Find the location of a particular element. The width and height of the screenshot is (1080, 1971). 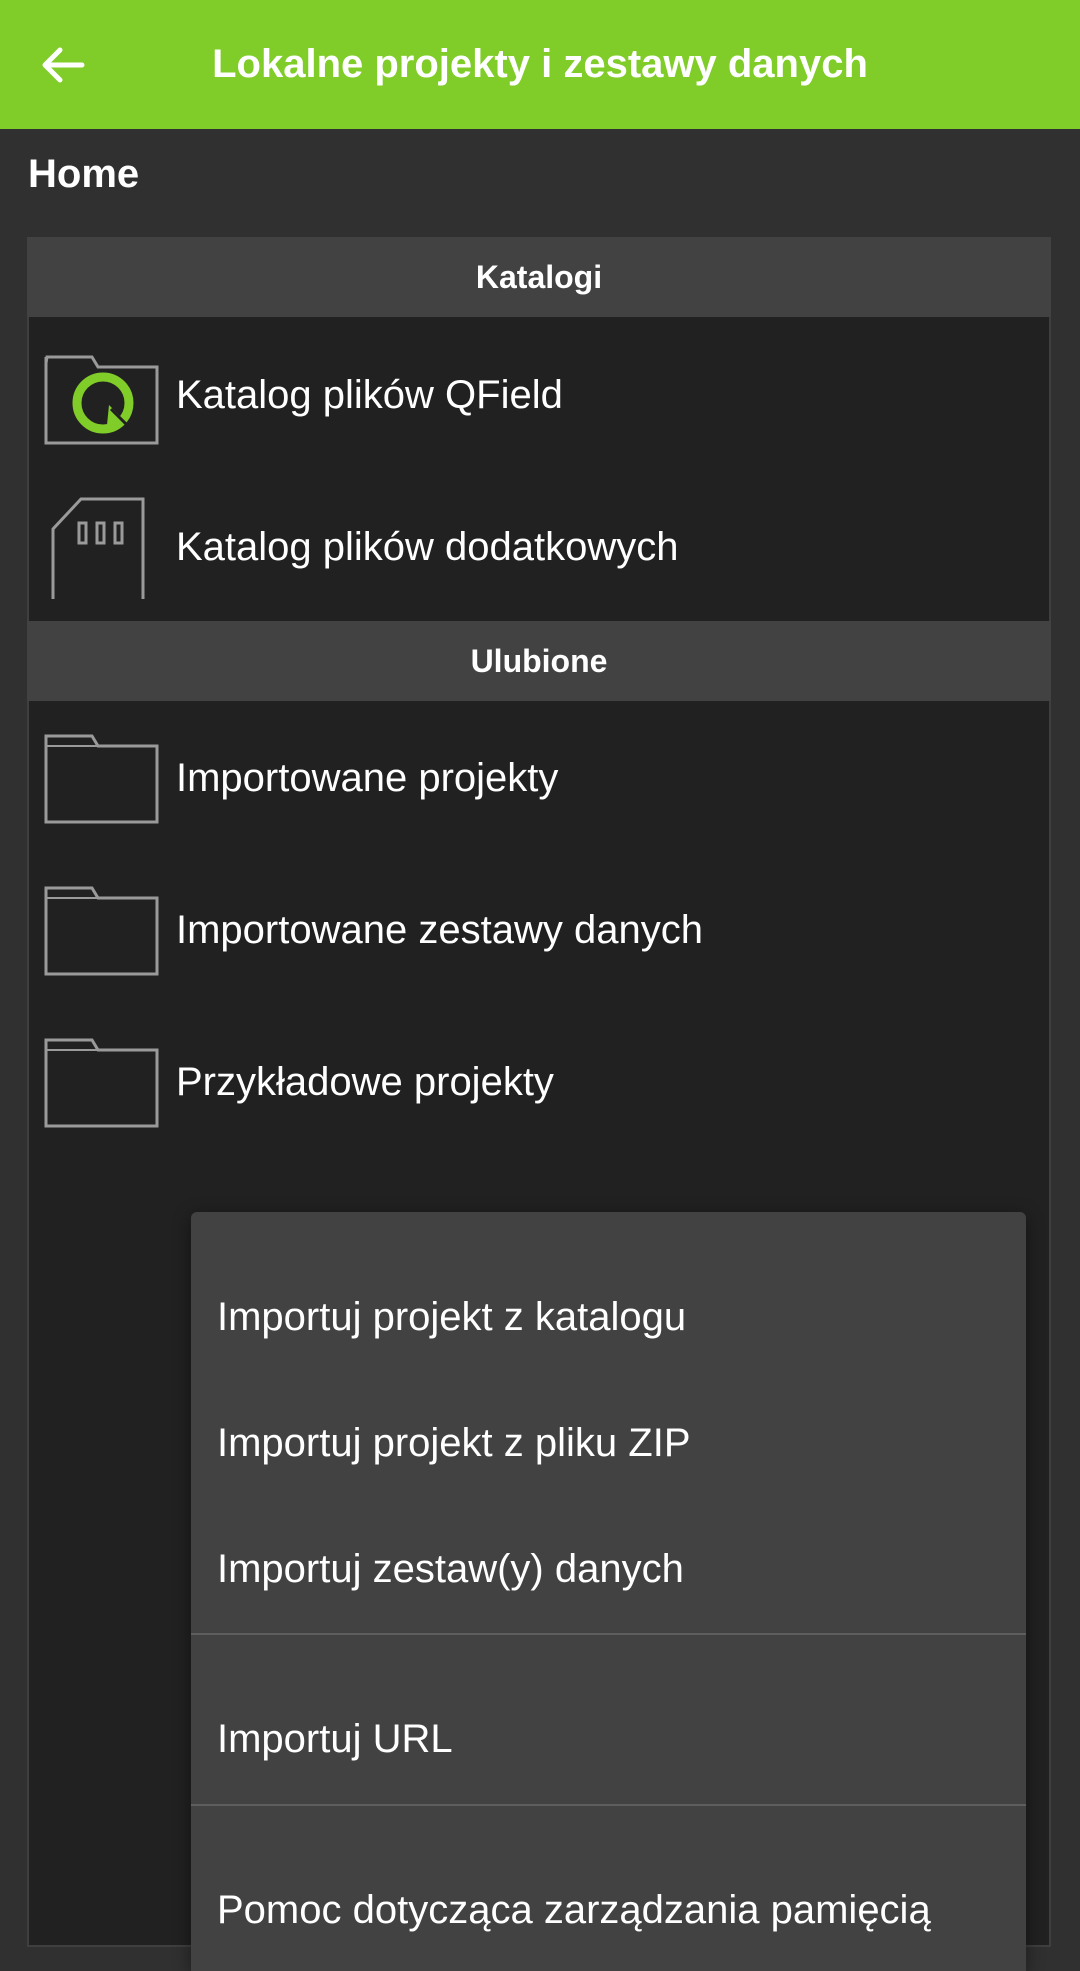

menu-item-import-project-folder: Importuj projekt z katalogu is located at coordinates (608, 1317).